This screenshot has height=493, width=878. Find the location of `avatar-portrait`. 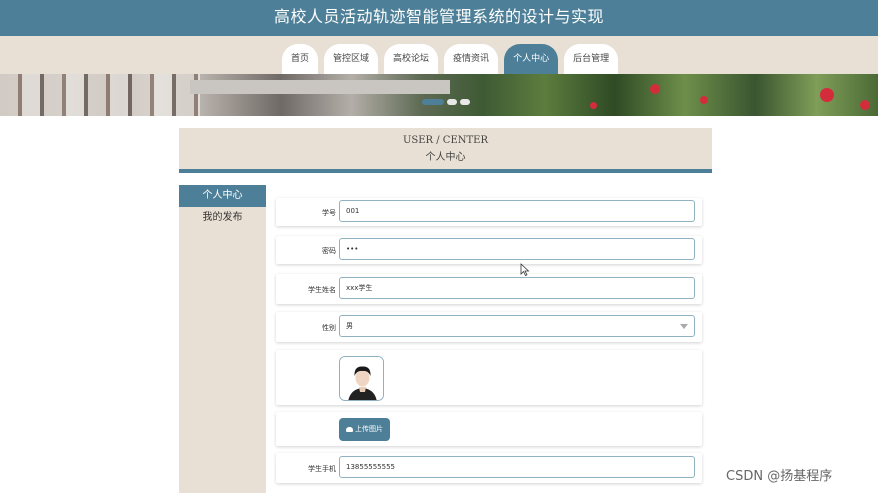

avatar-portrait is located at coordinates (361, 378).